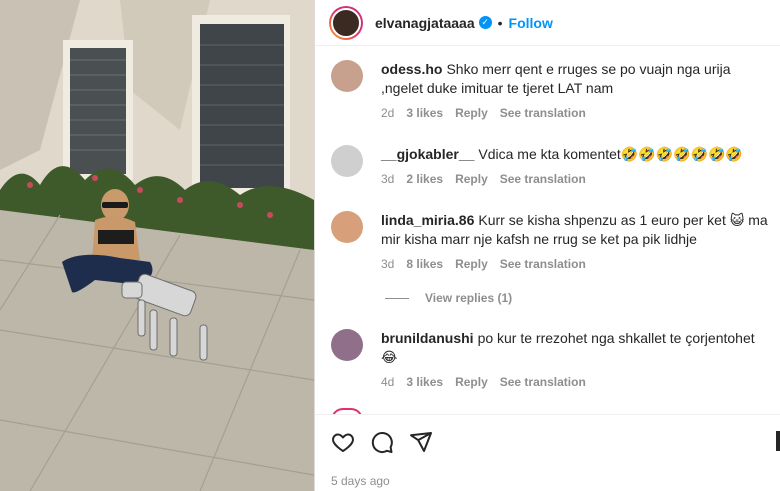 This screenshot has width=780, height=491. I want to click on post-actions: 5 days ago, so click(547, 452).